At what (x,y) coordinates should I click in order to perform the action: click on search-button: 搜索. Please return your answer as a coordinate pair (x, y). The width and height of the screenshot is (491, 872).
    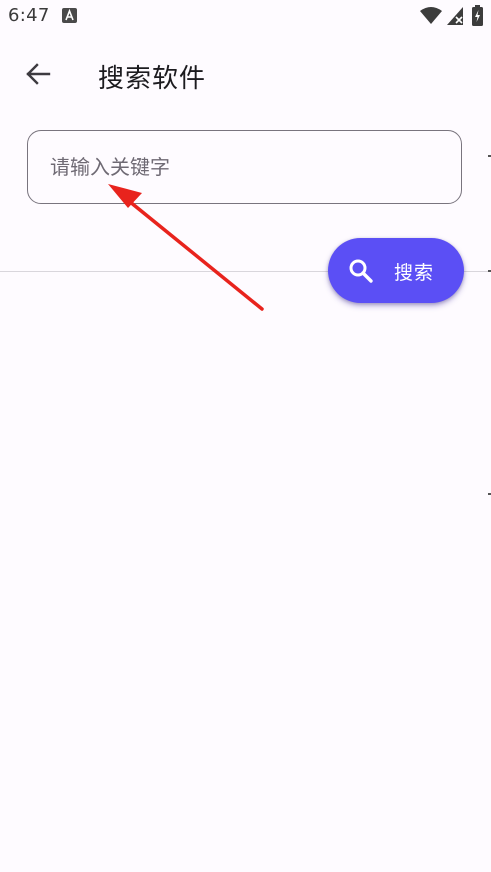
    Looking at the image, I should click on (396, 270).